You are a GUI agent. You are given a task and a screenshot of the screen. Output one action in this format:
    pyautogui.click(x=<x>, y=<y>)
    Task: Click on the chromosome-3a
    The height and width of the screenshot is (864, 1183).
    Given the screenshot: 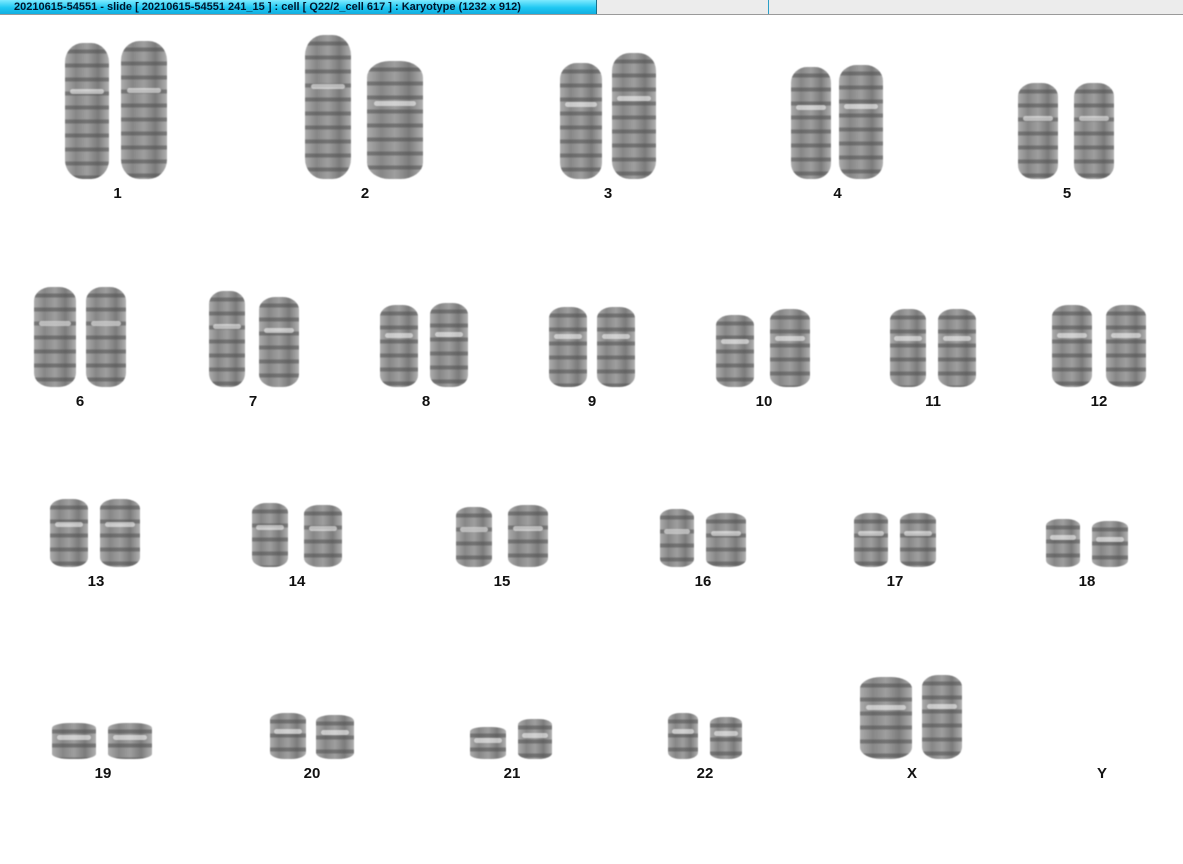 What is the action you would take?
    pyautogui.click(x=581, y=121)
    